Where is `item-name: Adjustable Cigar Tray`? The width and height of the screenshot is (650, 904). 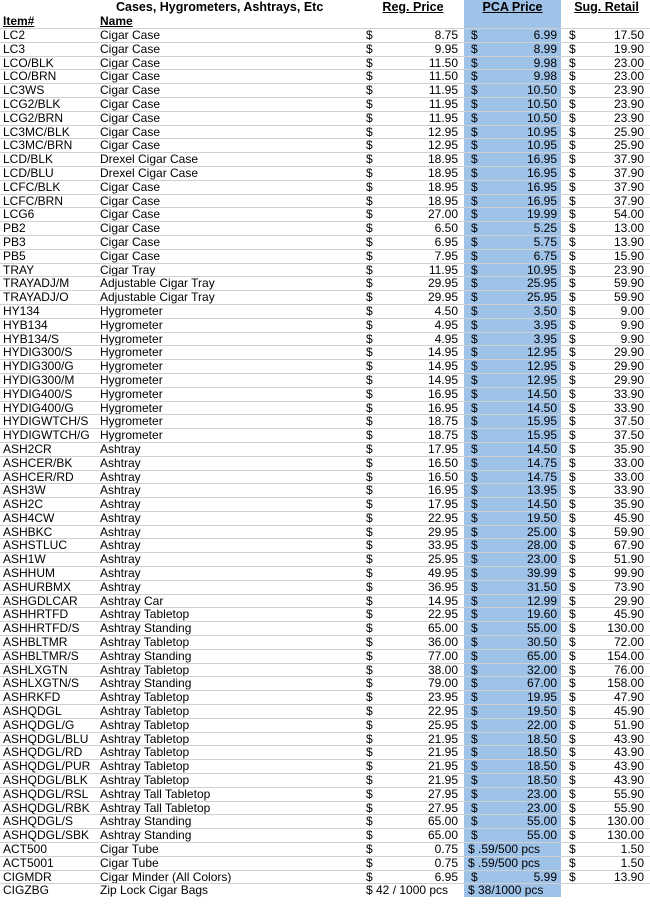 item-name: Adjustable Cigar Tray is located at coordinates (157, 297).